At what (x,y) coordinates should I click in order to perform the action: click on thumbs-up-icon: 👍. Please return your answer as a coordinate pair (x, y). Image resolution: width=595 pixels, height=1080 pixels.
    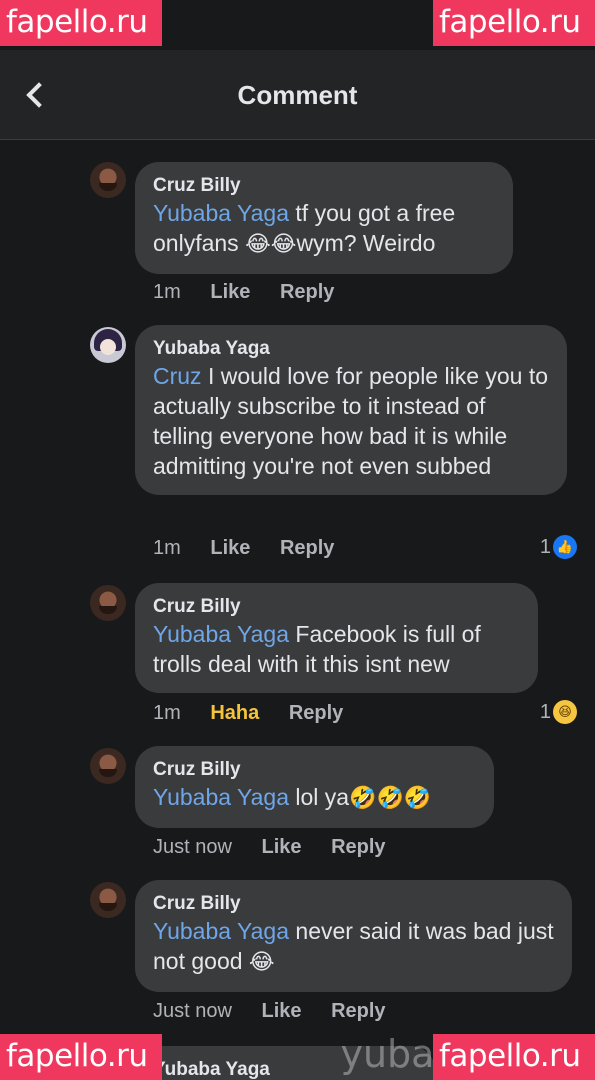
    Looking at the image, I should click on (565, 547).